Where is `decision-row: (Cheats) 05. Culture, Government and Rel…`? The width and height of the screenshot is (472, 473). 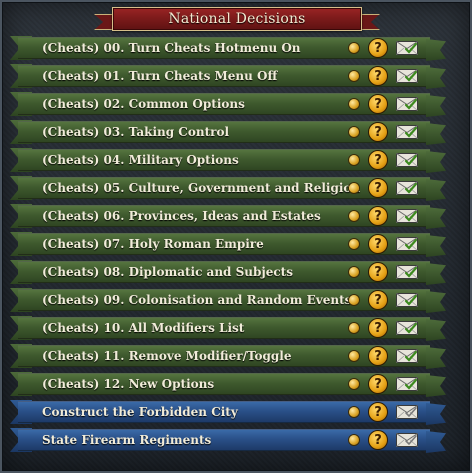
decision-row: (Cheats) 05. Culture, Government and Rel… is located at coordinates (230, 188).